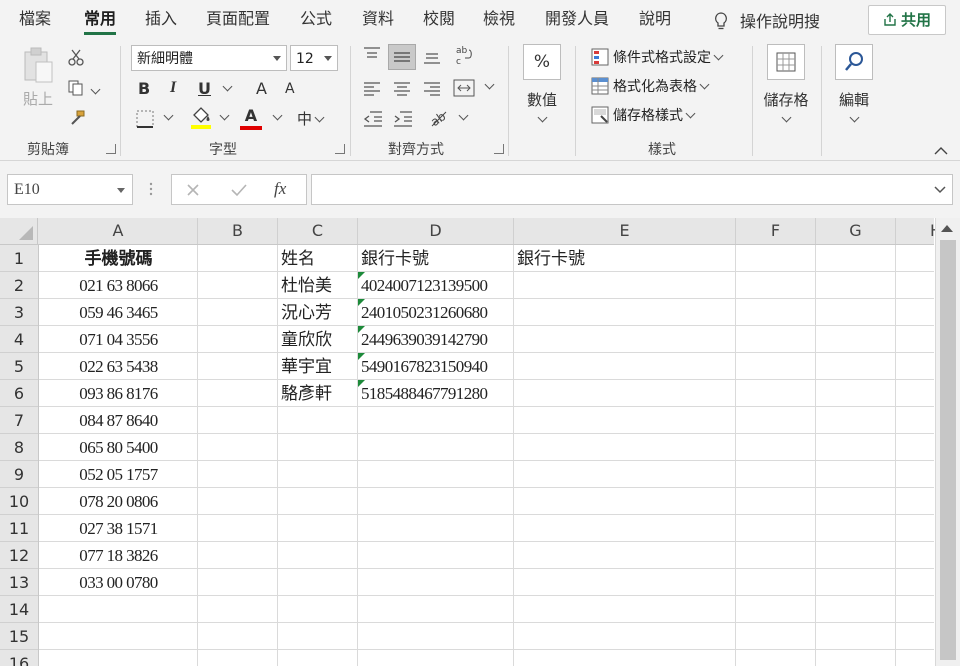  I want to click on alignment-launcher-icon, so click(499, 149).